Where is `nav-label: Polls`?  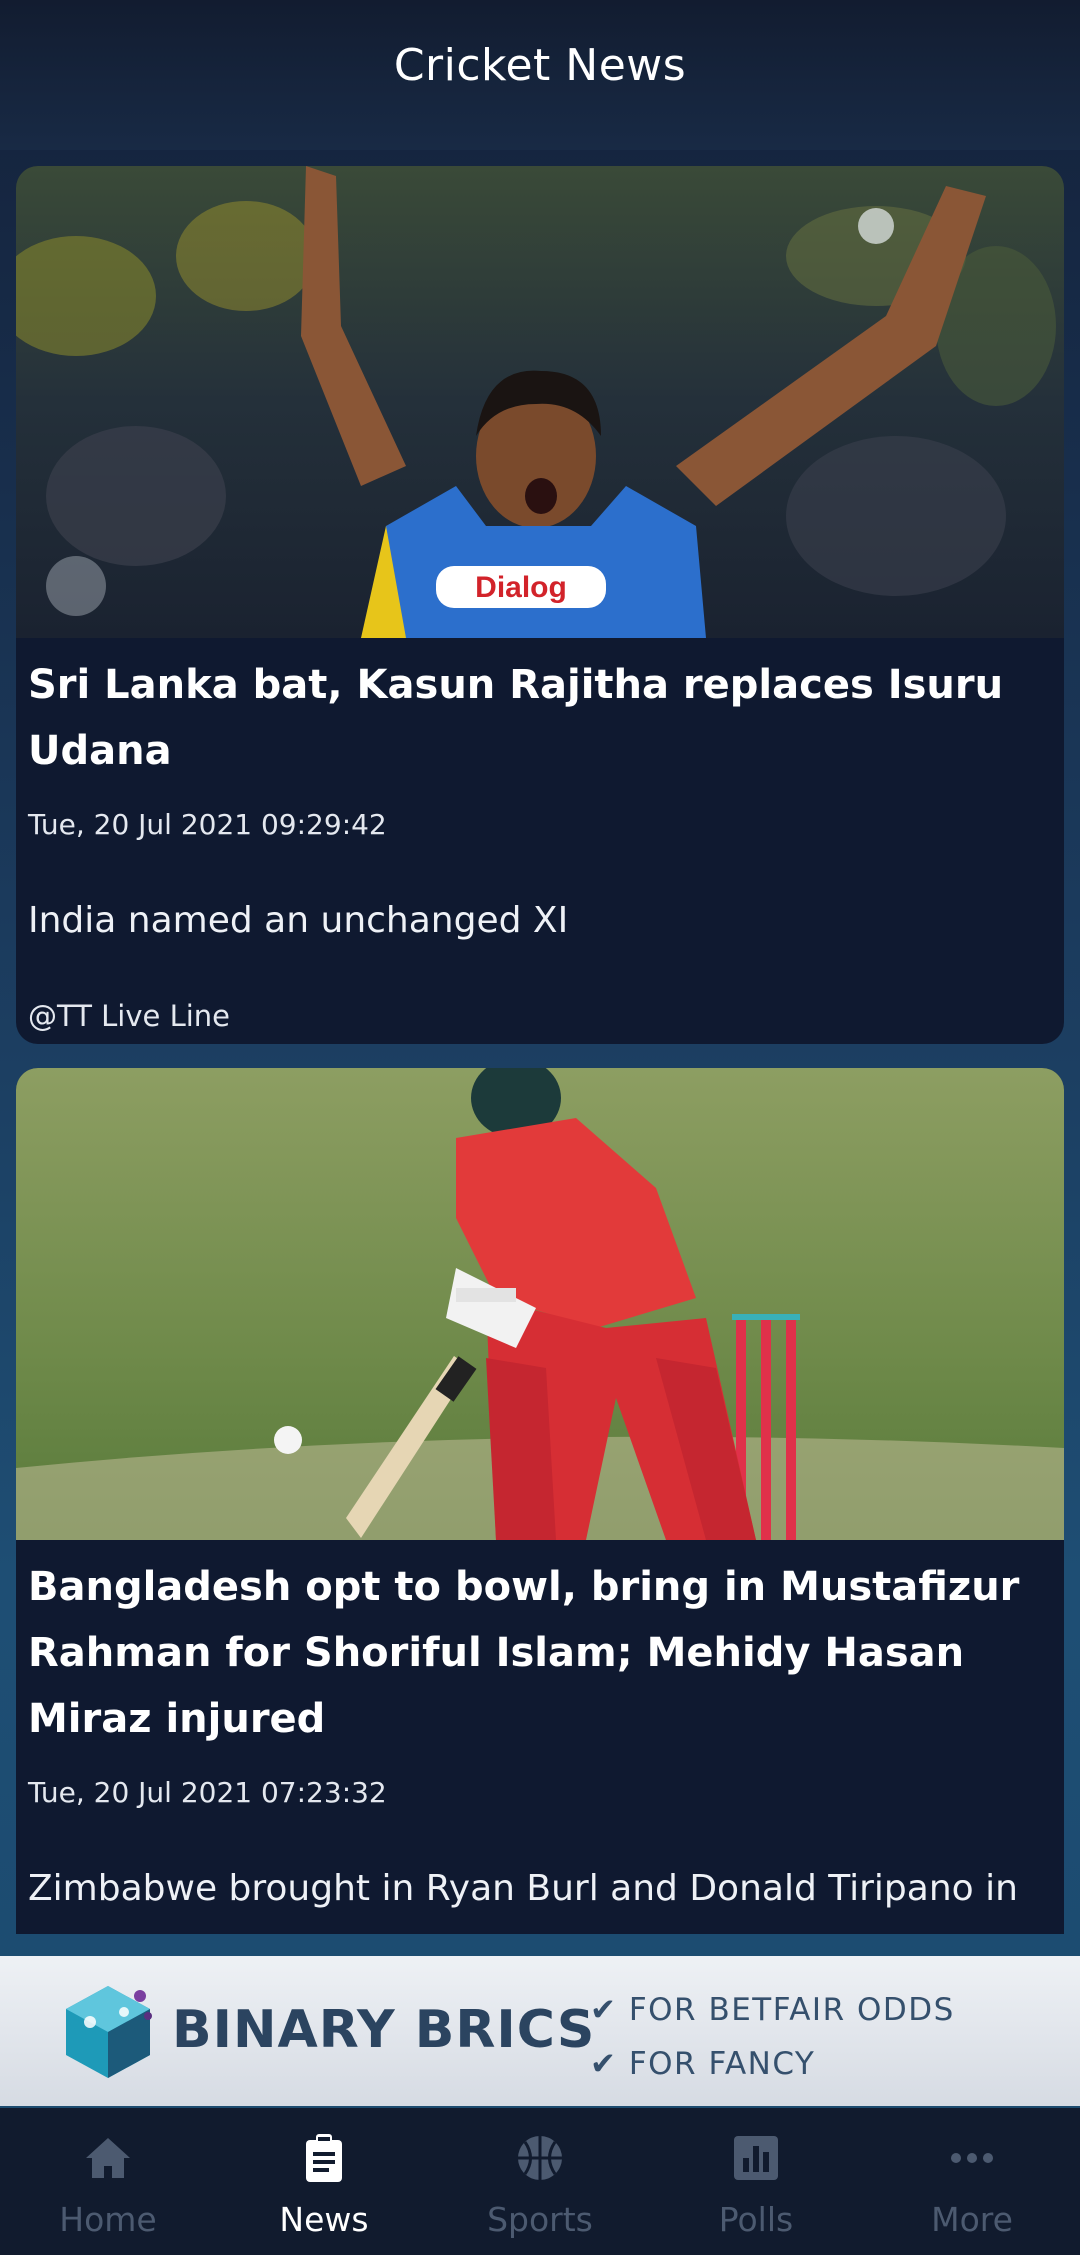 nav-label: Polls is located at coordinates (756, 2219).